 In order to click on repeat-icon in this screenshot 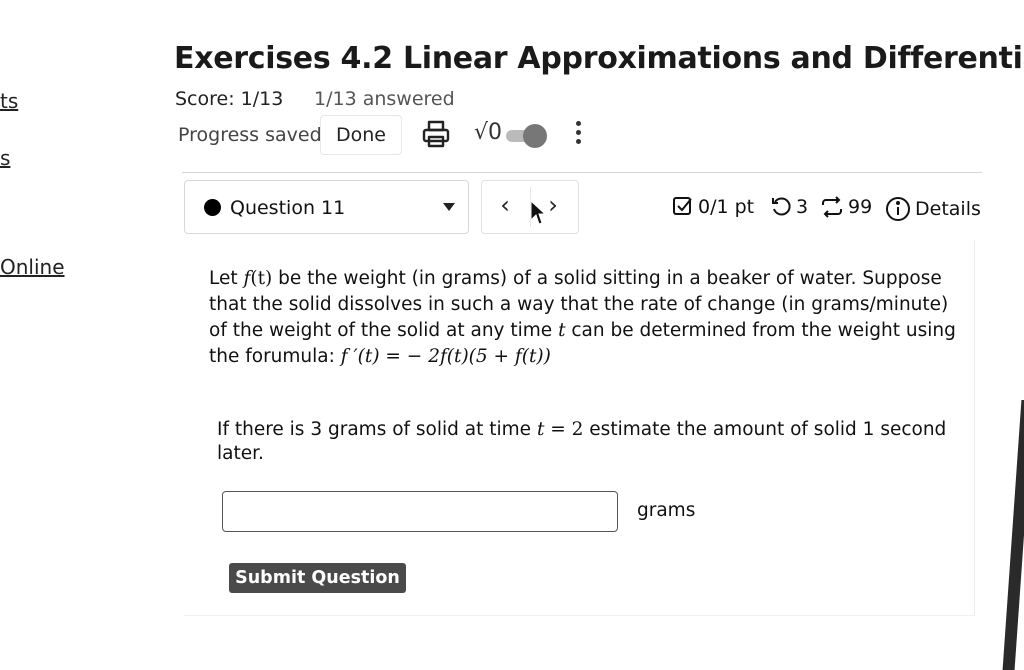, I will do `click(832, 207)`.